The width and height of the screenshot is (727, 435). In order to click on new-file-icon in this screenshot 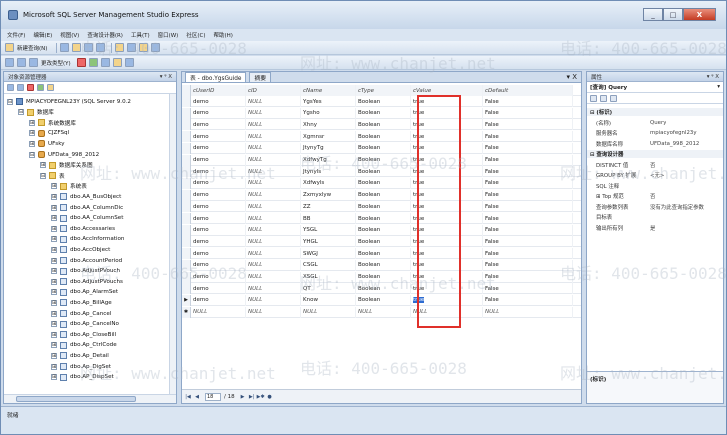, I will do `click(65, 47)`.